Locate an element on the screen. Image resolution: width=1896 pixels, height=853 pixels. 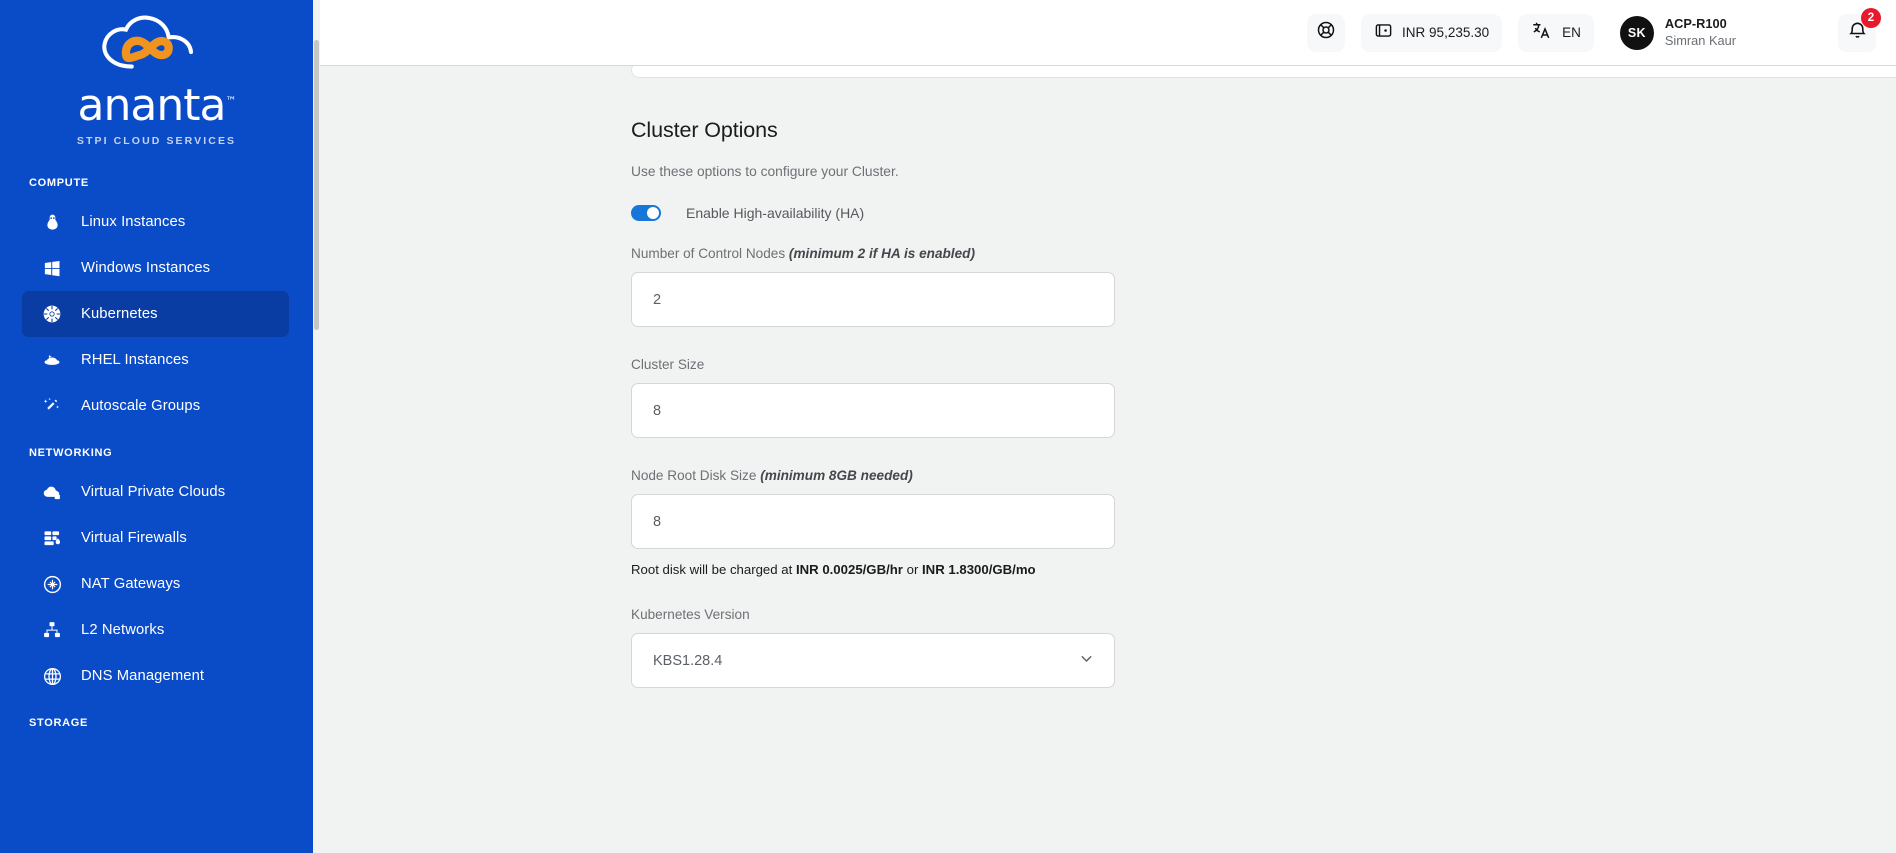
root-disk-label: Node Root Disk Size (minimum 8GB needed) is located at coordinates (1263, 475).